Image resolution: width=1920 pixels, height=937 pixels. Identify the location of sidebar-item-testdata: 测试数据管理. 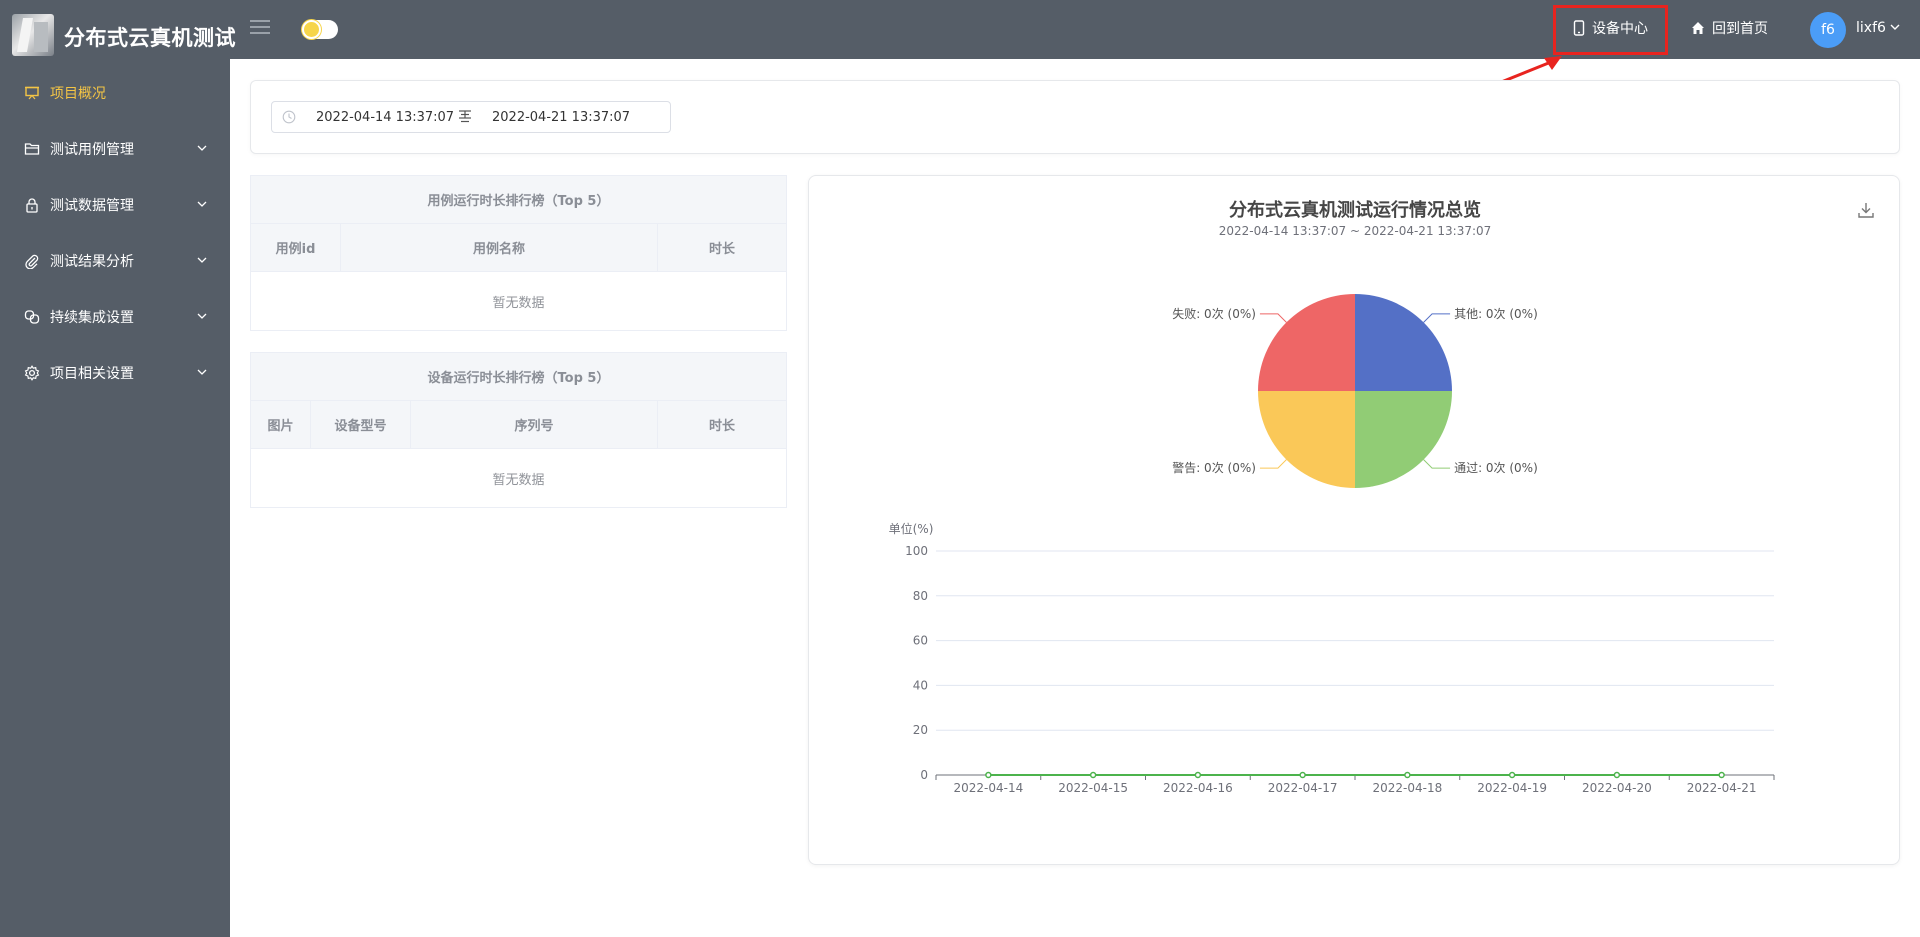
(115, 205).